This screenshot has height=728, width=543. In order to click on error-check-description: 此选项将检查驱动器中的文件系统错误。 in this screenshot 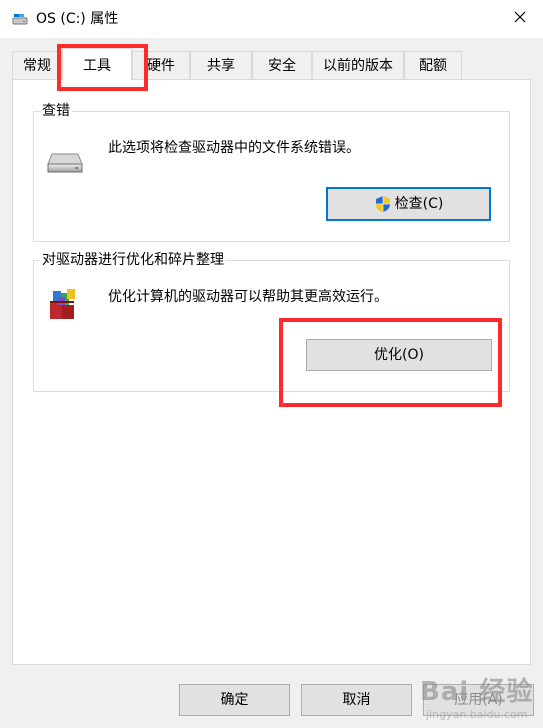, I will do `click(234, 148)`.